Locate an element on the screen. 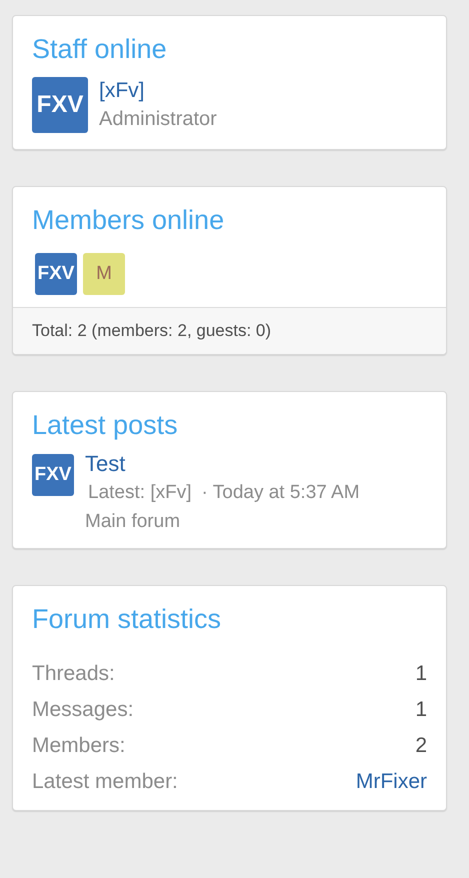 Image resolution: width=469 pixels, height=878 pixels. block-title: Forum statistics is located at coordinates (229, 611).